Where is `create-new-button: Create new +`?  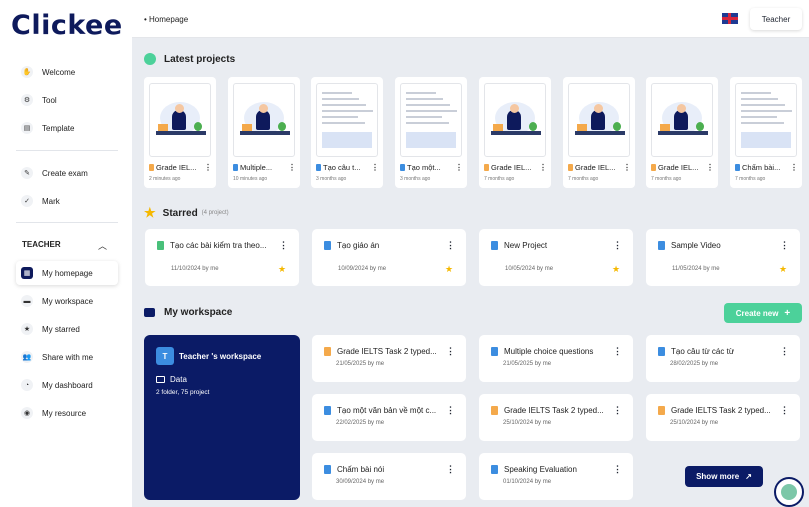 create-new-button: Create new + is located at coordinates (763, 313).